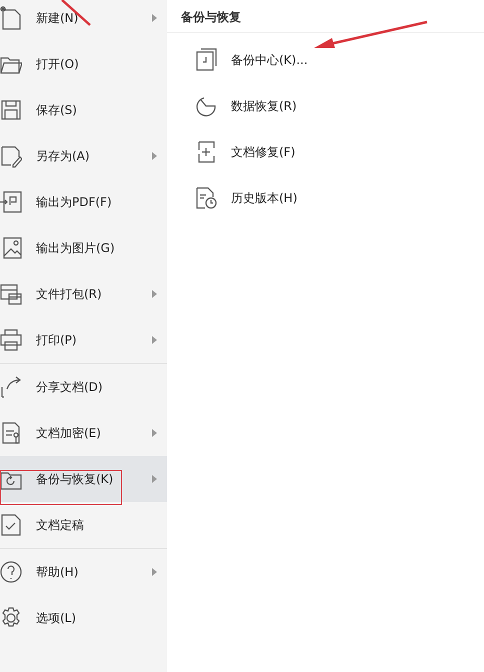  I want to click on menu-item-label: 文档定稿, so click(60, 525).